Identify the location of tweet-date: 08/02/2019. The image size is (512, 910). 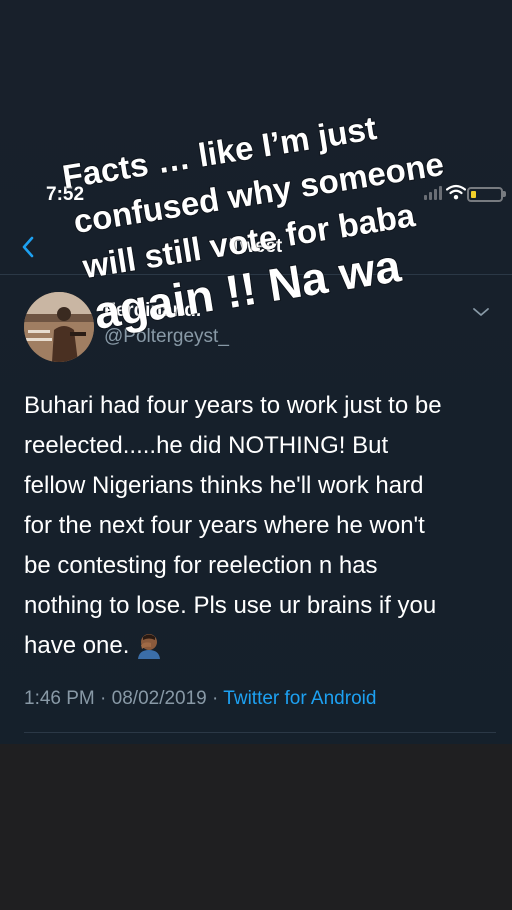
(159, 698).